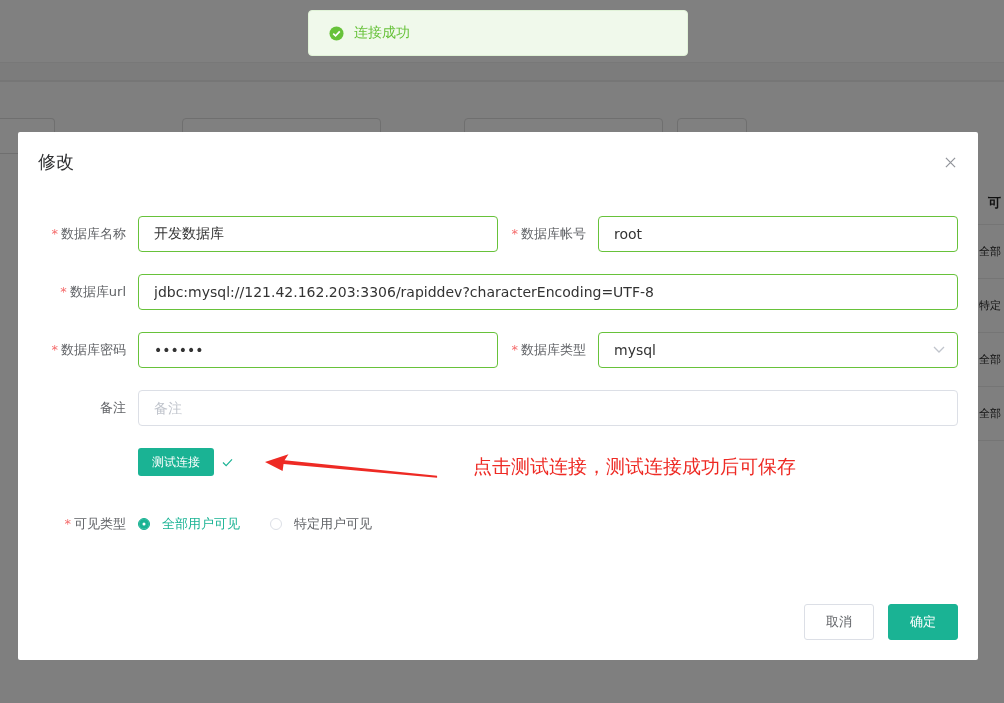 This screenshot has width=1004, height=703. Describe the element at coordinates (100, 523) in the screenshot. I see `field-label: 可见类型` at that location.